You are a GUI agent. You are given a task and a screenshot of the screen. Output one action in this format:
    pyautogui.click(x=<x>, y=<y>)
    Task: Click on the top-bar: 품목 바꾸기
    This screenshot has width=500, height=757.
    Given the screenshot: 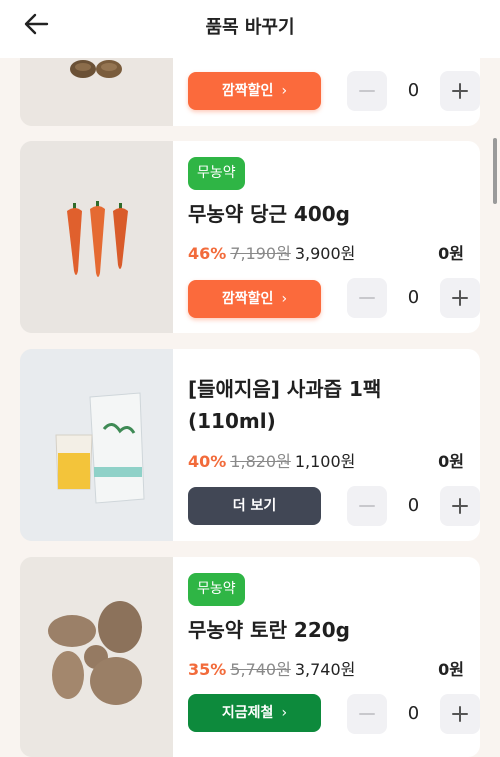 What is the action you would take?
    pyautogui.click(x=250, y=29)
    